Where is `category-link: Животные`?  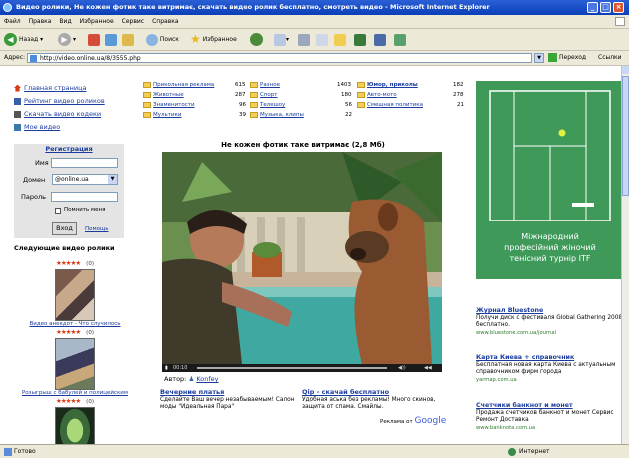 category-link: Животные is located at coordinates (168, 95).